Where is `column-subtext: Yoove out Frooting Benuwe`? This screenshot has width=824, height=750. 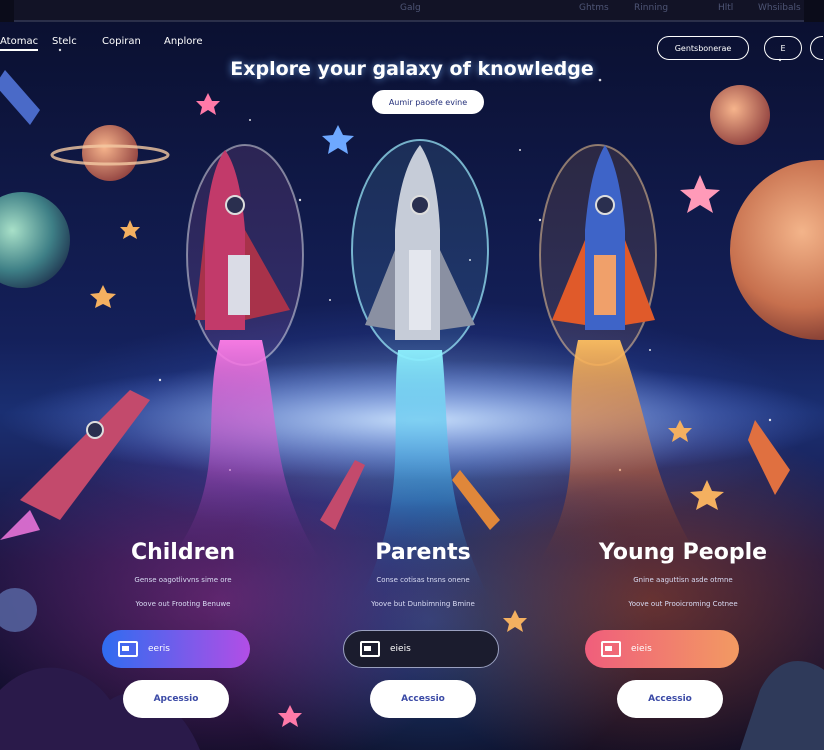 column-subtext: Yoove out Frooting Benuwe is located at coordinates (183, 604).